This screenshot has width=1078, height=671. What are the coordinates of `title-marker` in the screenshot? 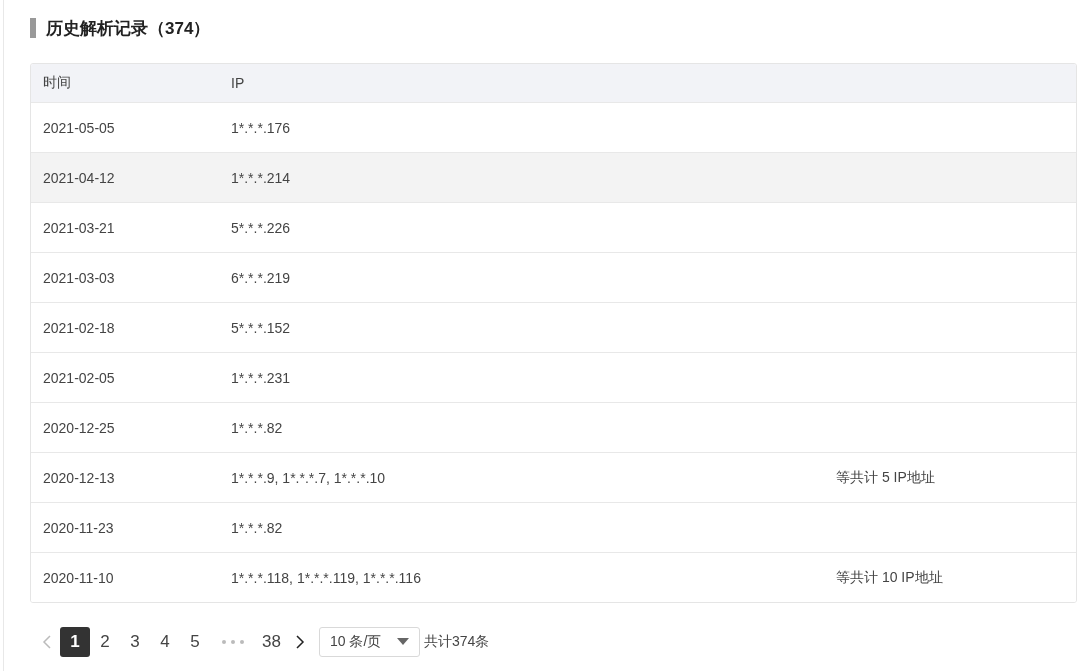 It's located at (33, 28).